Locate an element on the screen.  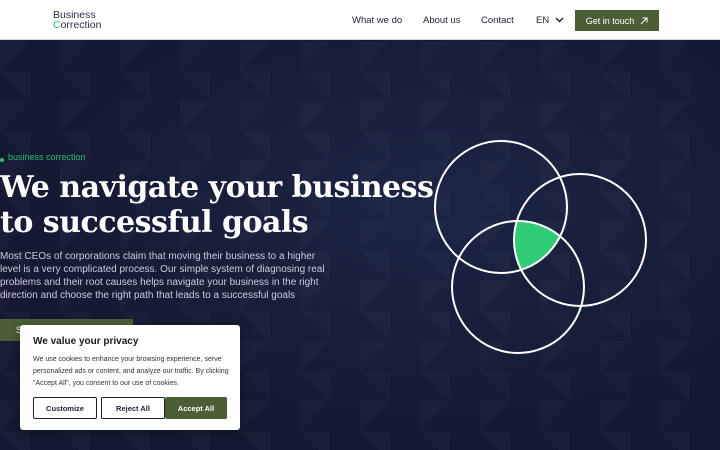
language-selector: EN is located at coordinates (550, 20).